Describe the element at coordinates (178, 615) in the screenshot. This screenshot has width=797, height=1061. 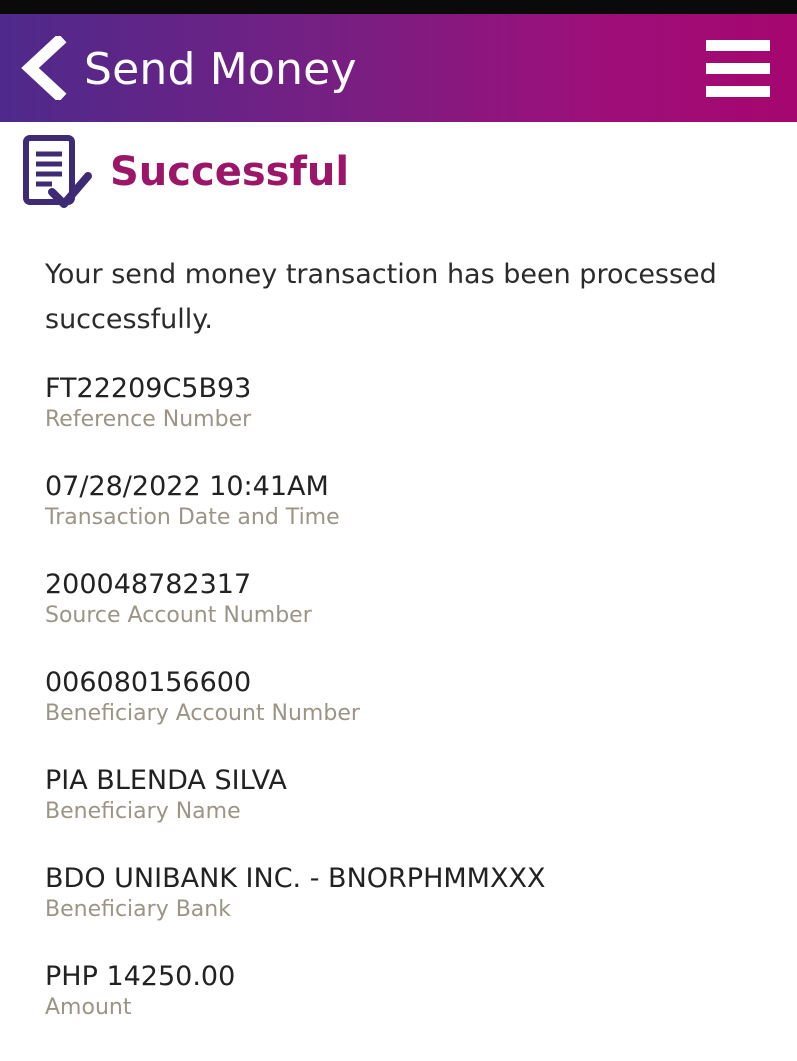
I see `detail-label: Source Account Number` at that location.